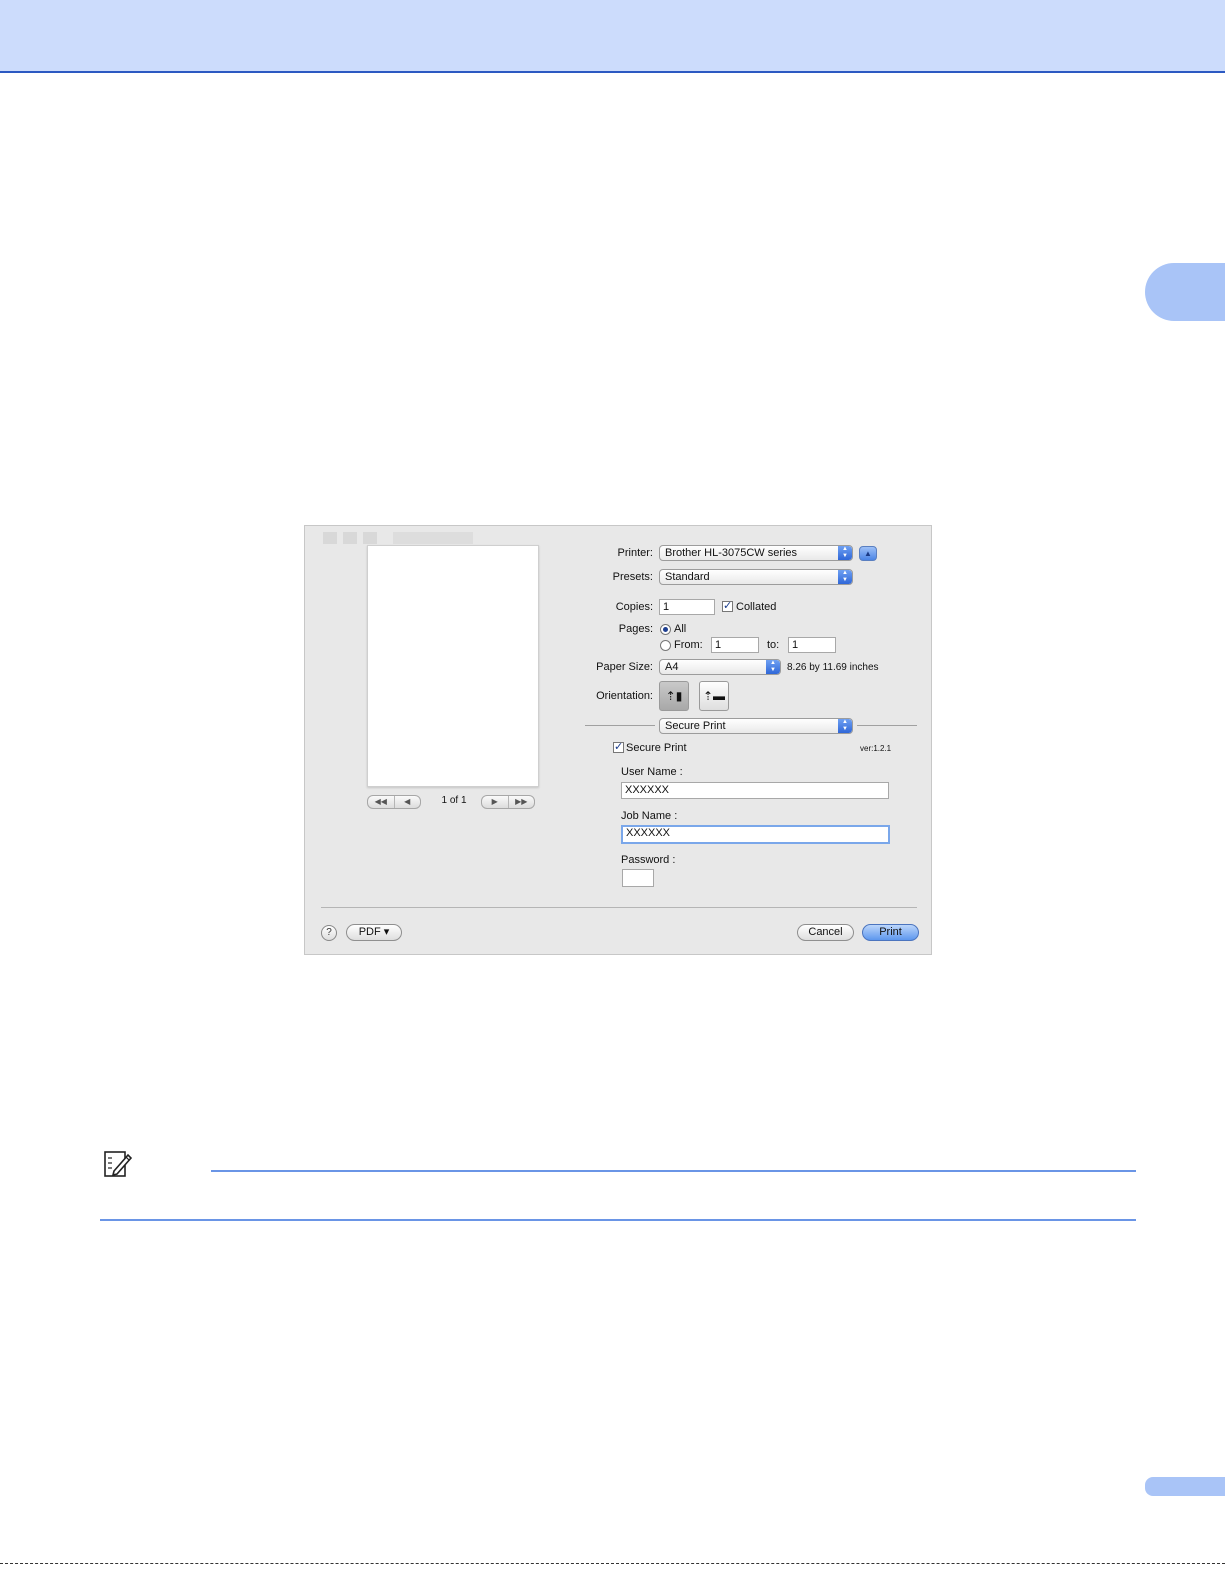 Image resolution: width=1225 pixels, height=1581 pixels. What do you see at coordinates (612, 72) in the screenshot?
I see `page-header-rule` at bounding box center [612, 72].